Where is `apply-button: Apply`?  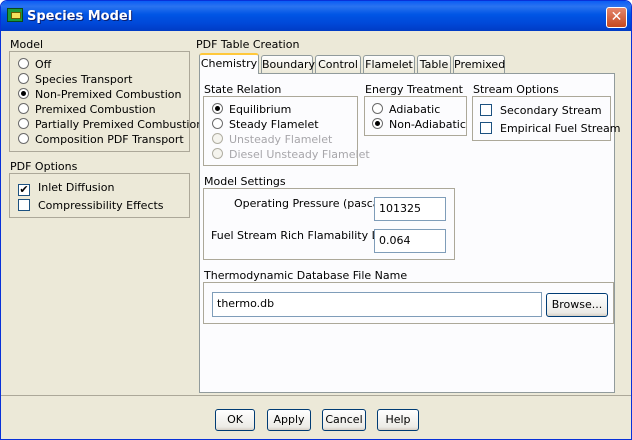 apply-button: Apply is located at coordinates (289, 420).